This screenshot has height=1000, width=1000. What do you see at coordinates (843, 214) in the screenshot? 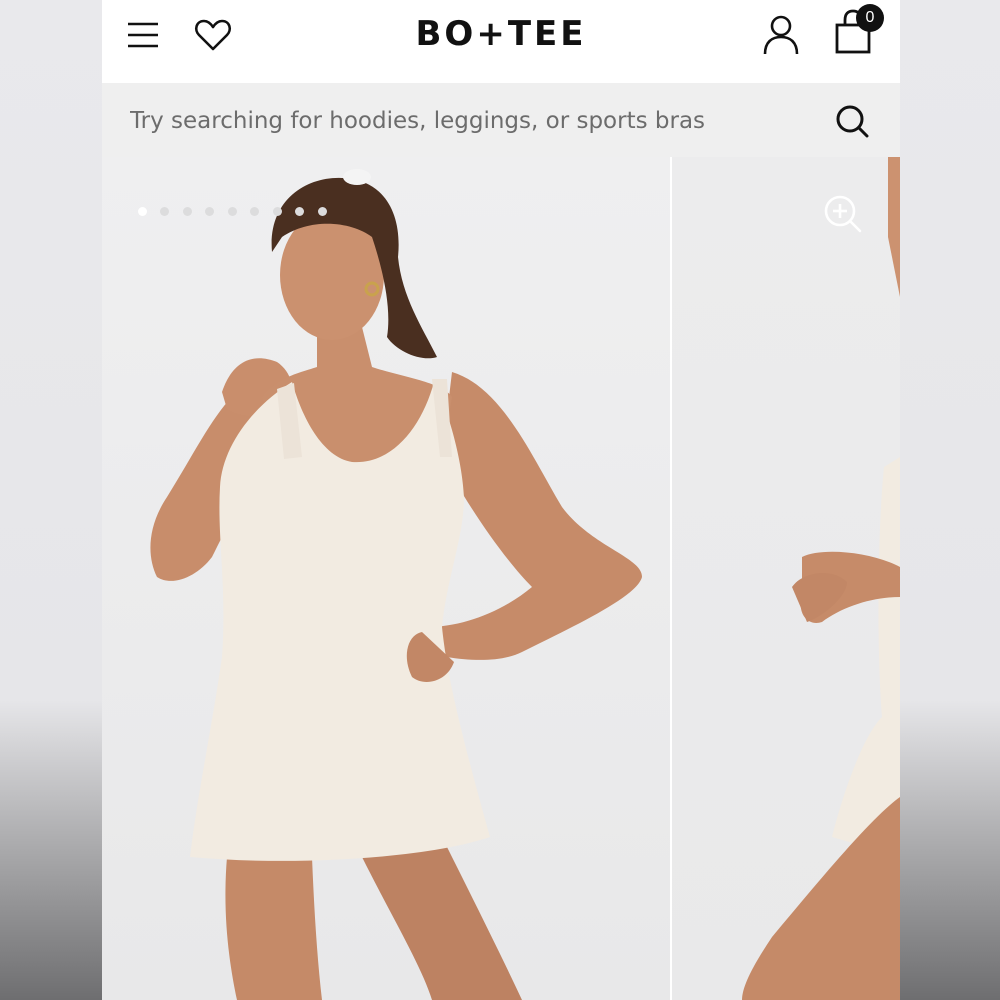
I see `zoom-in-icon` at bounding box center [843, 214].